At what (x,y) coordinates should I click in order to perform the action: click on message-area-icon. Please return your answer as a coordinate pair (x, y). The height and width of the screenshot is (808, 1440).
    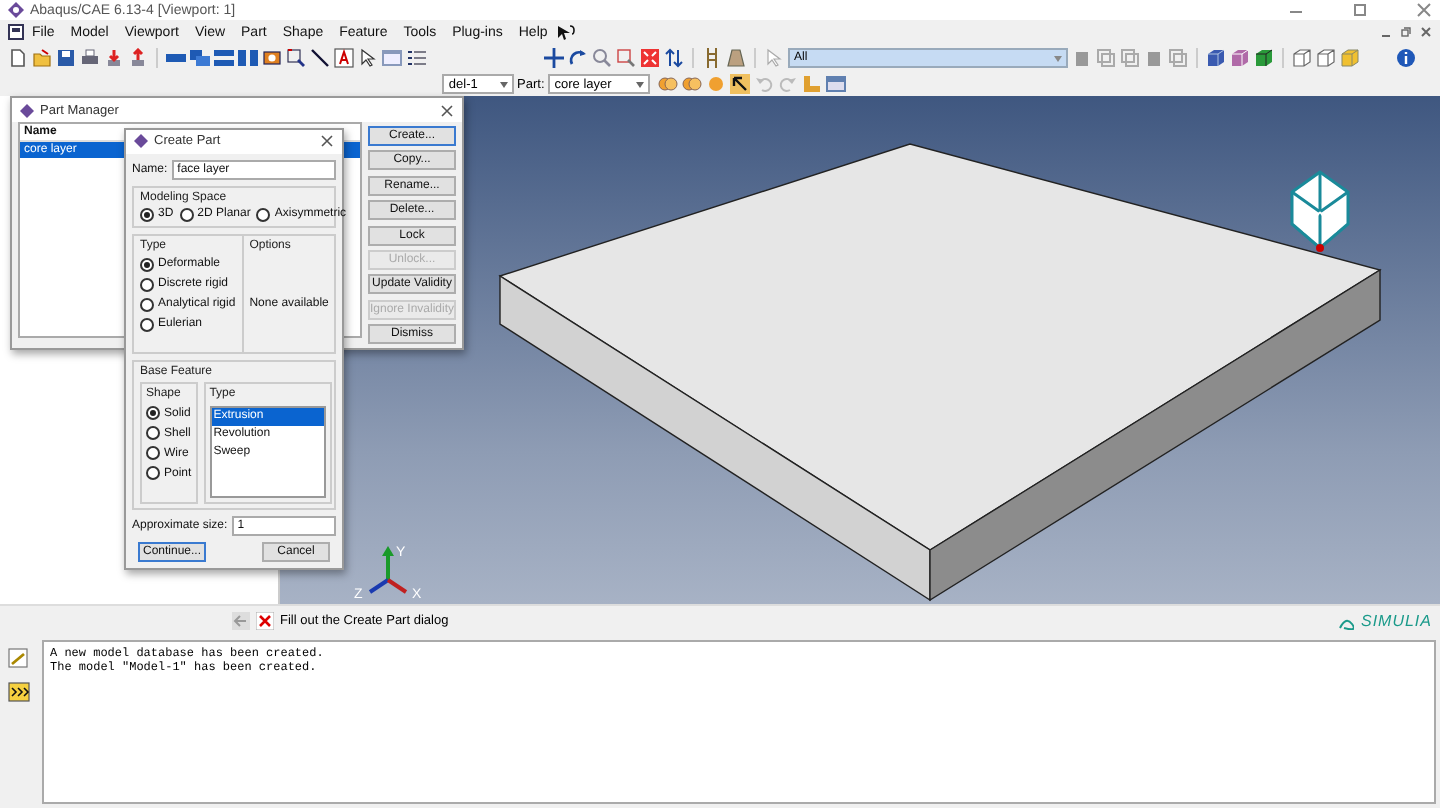
    Looking at the image, I should click on (18, 658).